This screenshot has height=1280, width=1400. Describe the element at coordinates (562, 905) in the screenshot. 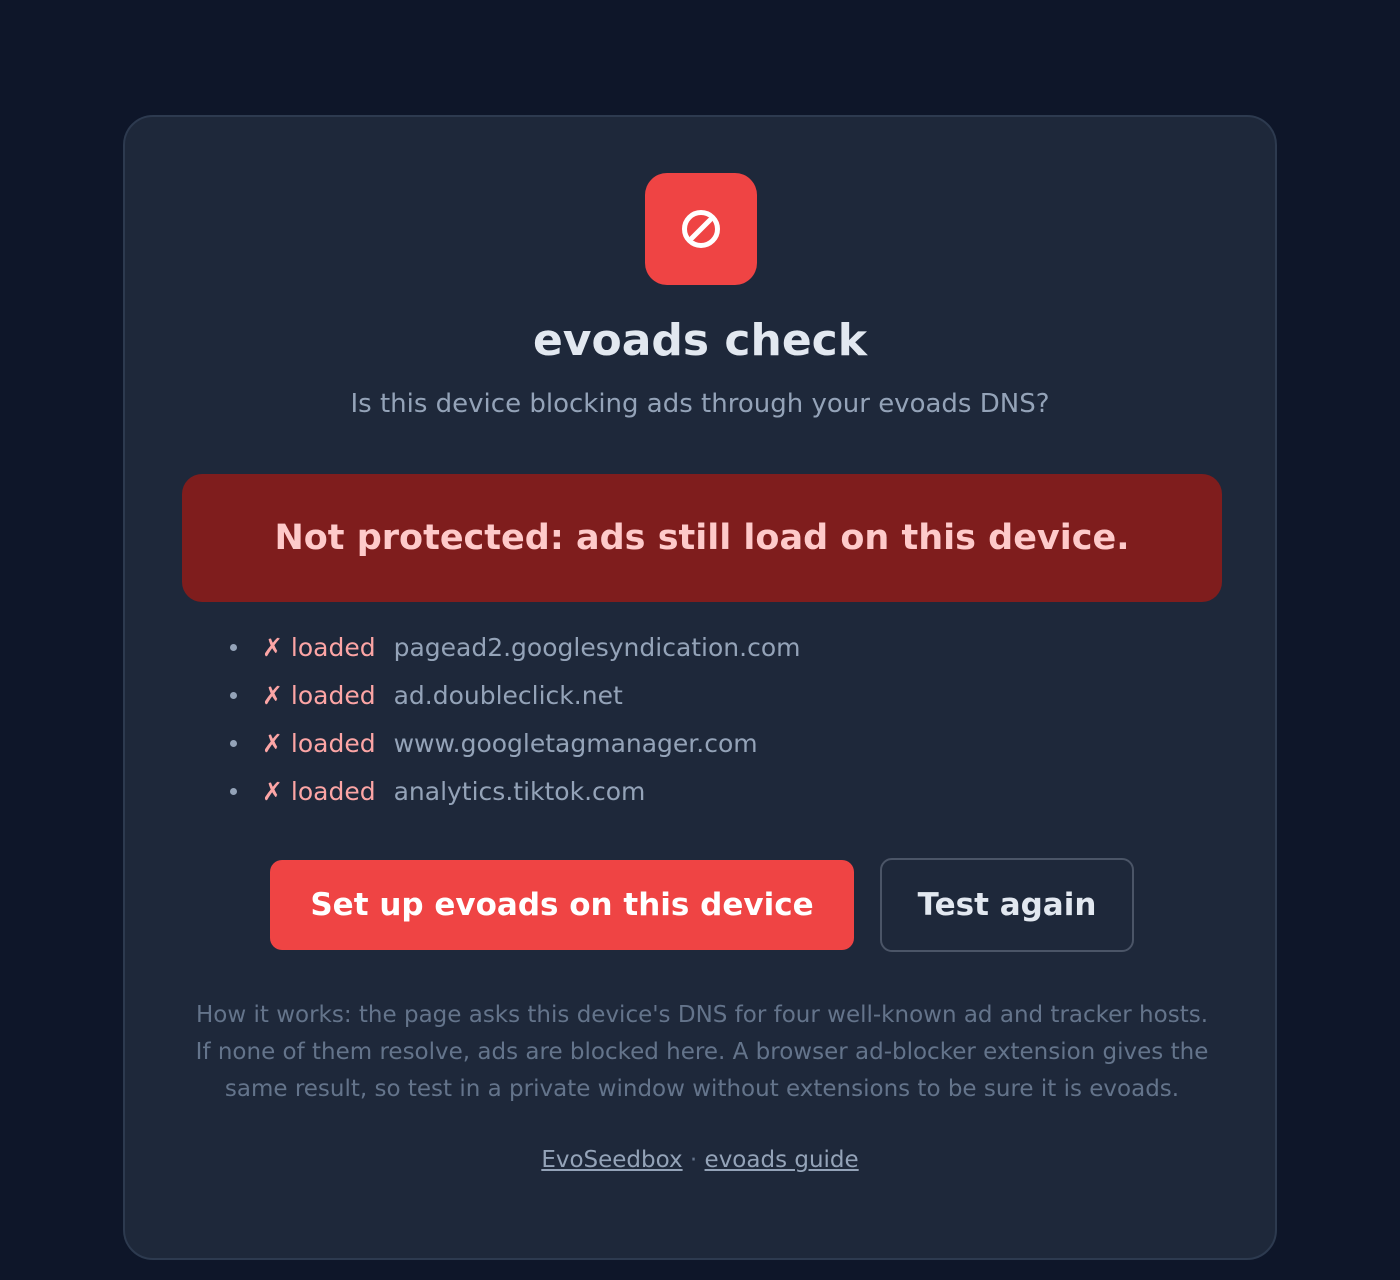

I see `setup-evoads-button: Set up evoads on this device` at that location.